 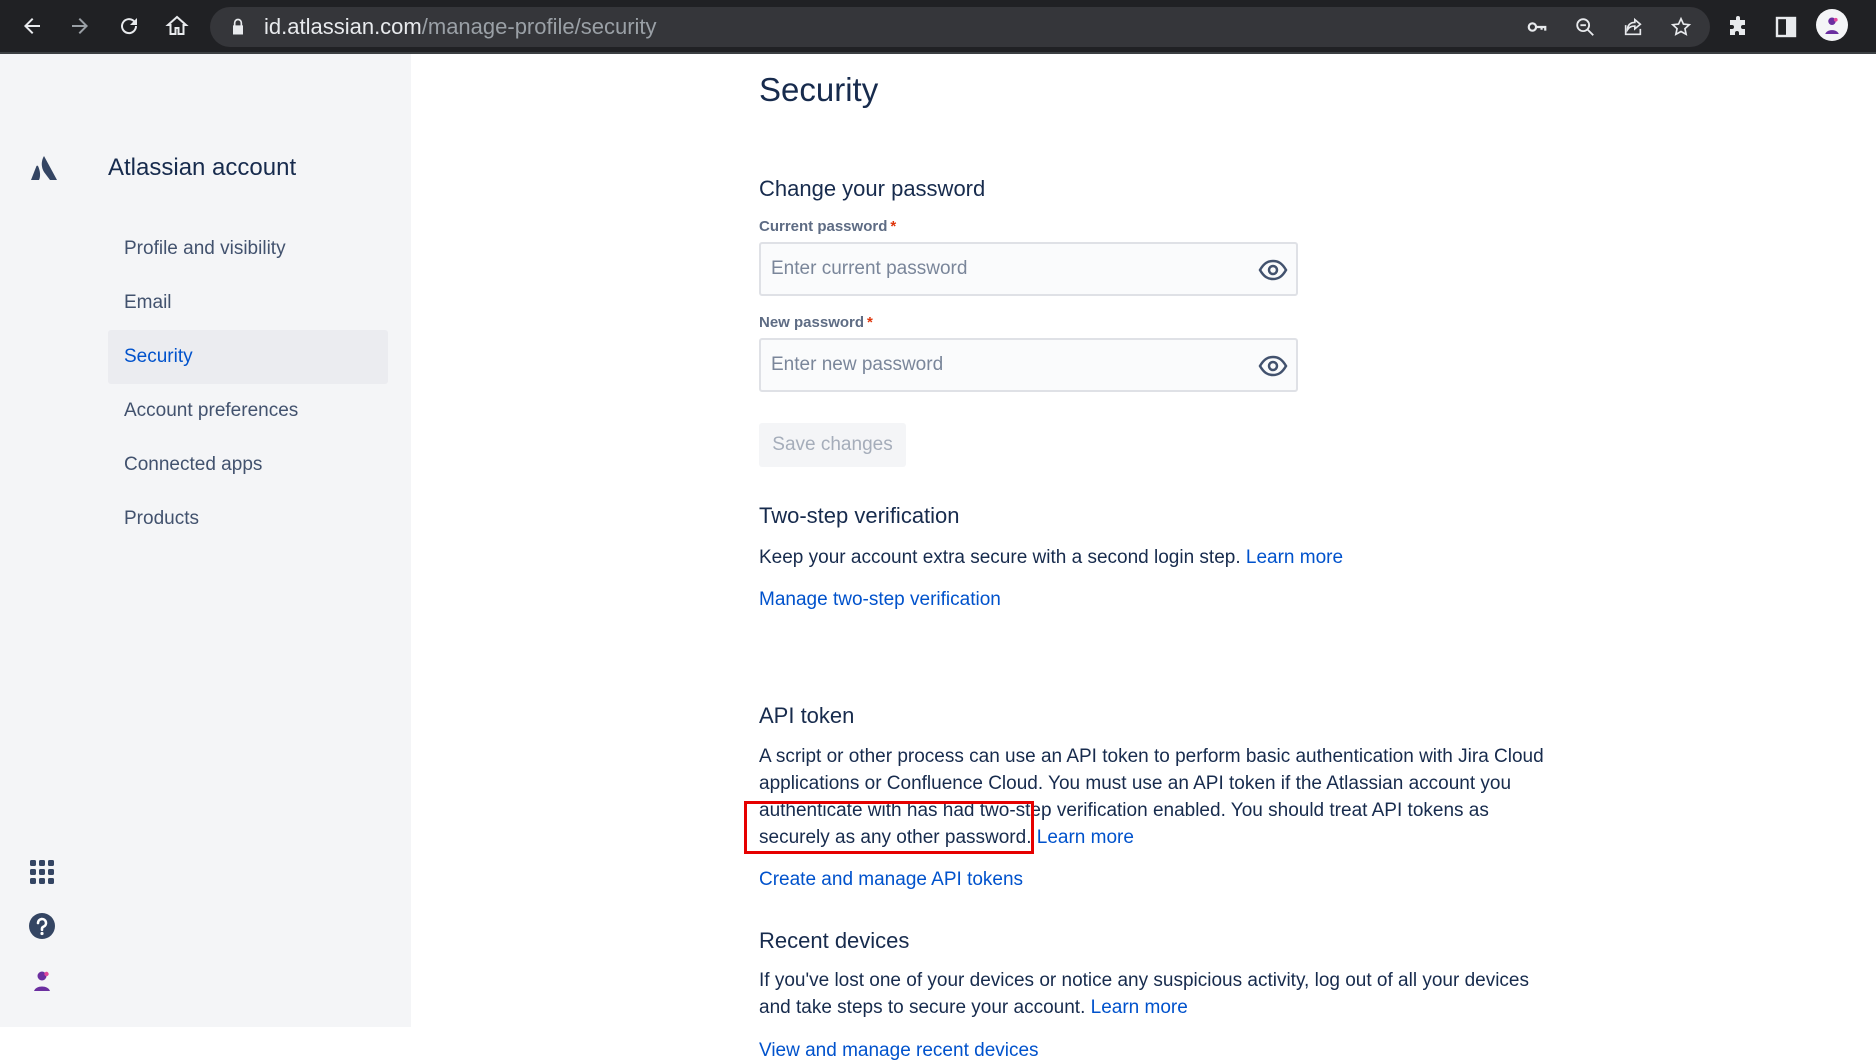 I want to click on new-password-input, so click(x=996, y=365).